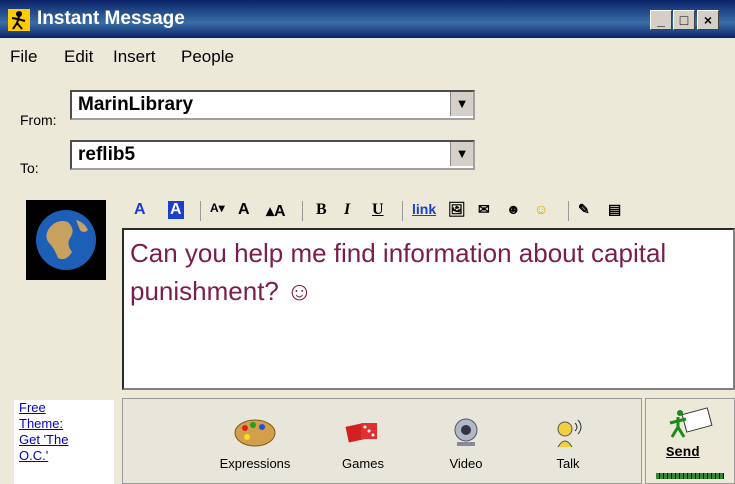 This screenshot has width=735, height=484. I want to click on smiley-icon: ☺, so click(541, 209).